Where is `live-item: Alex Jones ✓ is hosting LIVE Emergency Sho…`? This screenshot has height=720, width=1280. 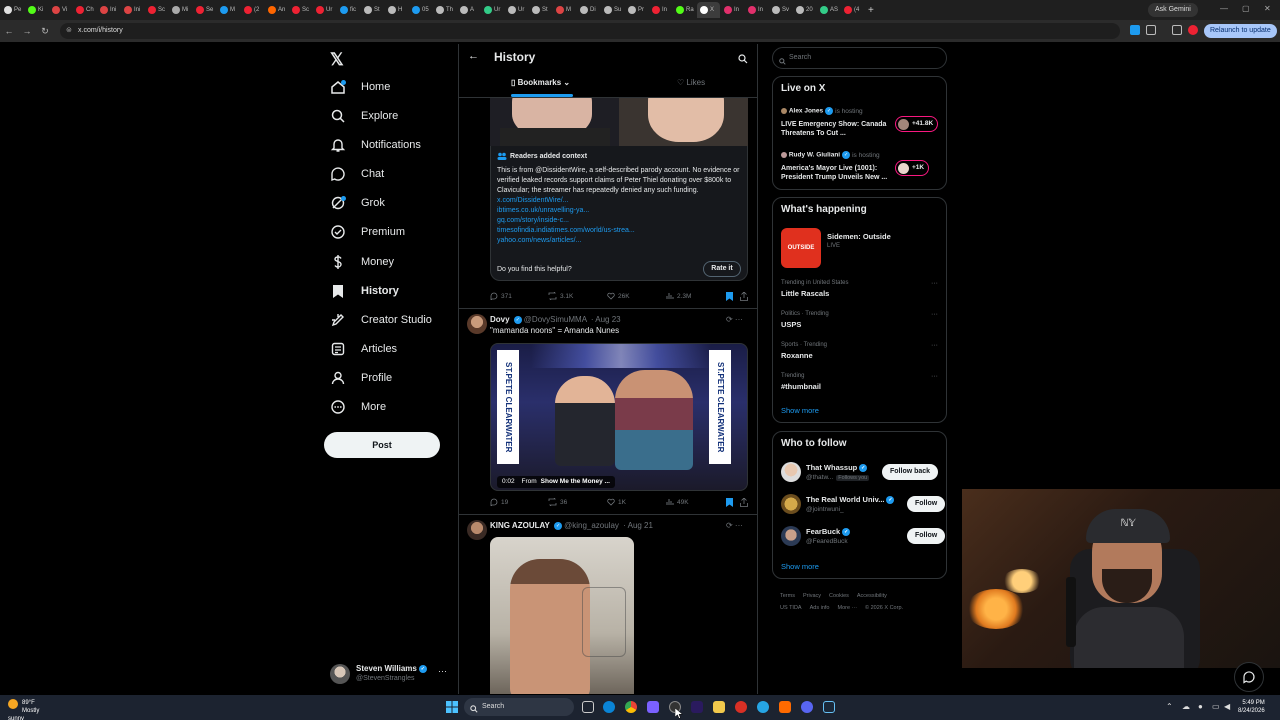 live-item: Alex Jones ✓ is hosting LIVE Emergency Sho… is located at coordinates (861, 122).